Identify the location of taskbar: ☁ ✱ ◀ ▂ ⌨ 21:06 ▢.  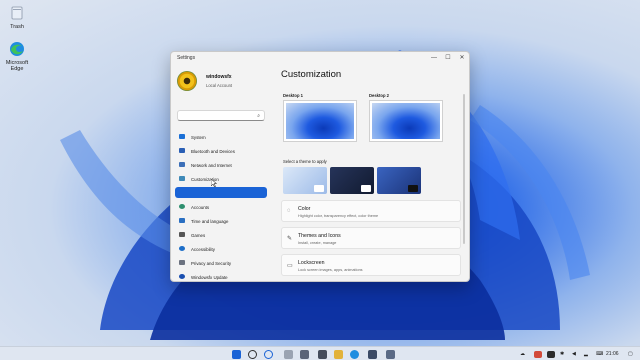
(320, 353).